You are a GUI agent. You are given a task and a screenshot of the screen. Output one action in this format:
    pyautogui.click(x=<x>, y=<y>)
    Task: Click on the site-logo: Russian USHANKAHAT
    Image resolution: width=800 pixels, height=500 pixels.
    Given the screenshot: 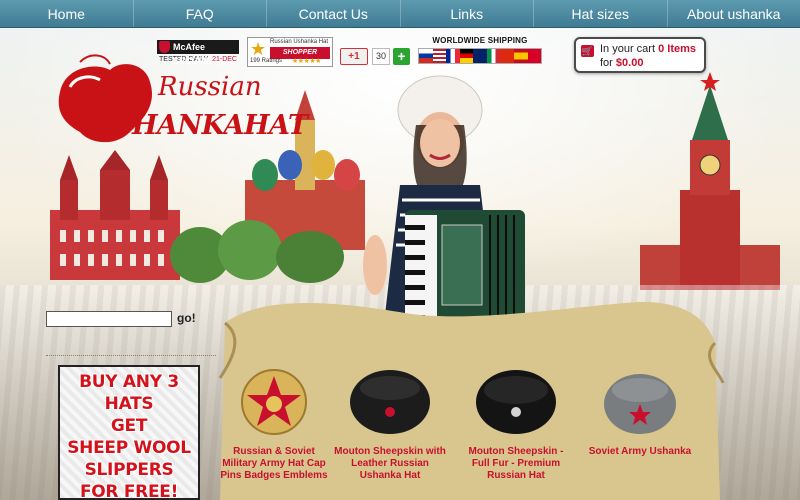 What is the action you would take?
    pyautogui.click(x=179, y=104)
    